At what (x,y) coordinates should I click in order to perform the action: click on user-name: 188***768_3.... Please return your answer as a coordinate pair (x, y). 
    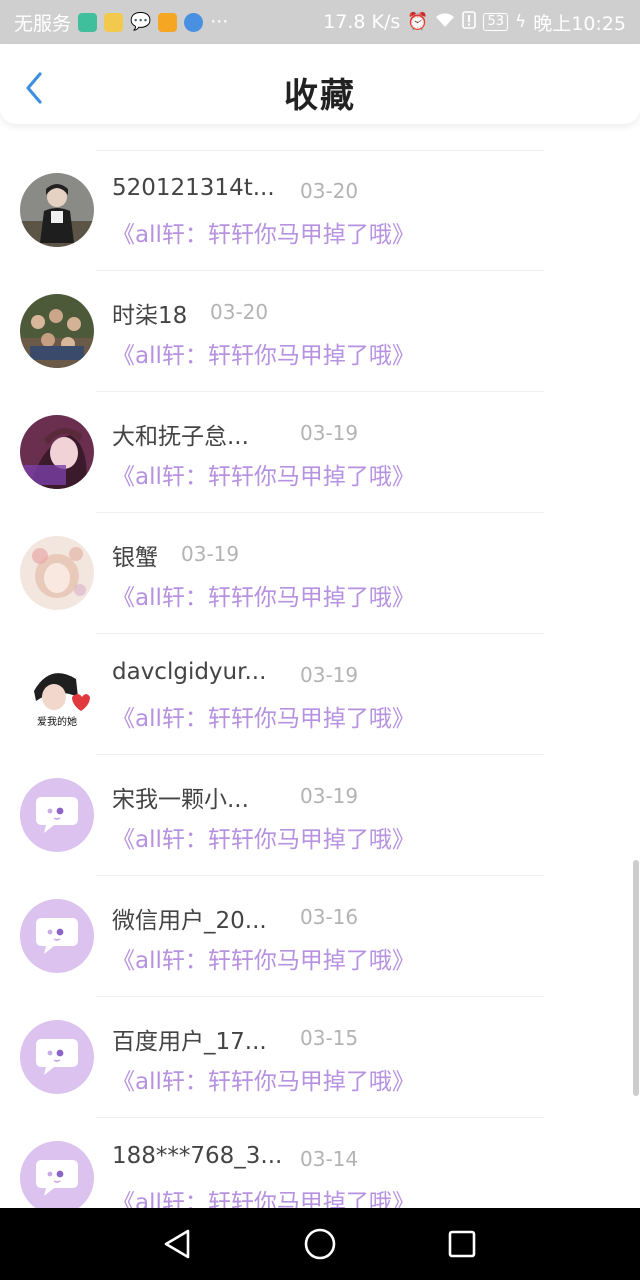
    Looking at the image, I should click on (197, 1156).